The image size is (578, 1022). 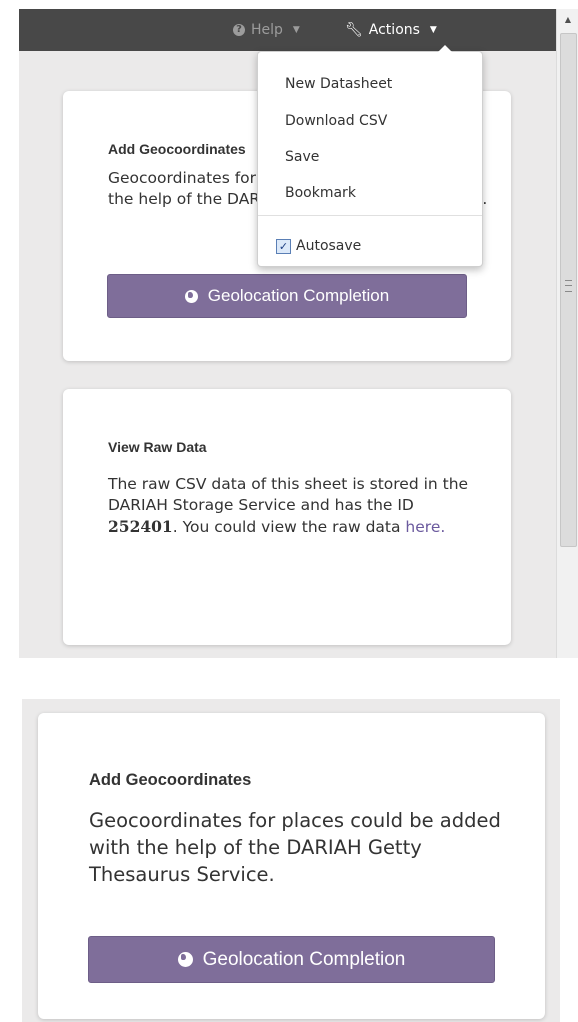 What do you see at coordinates (354, 30) in the screenshot?
I see `wrench-icon: 🔧︎` at bounding box center [354, 30].